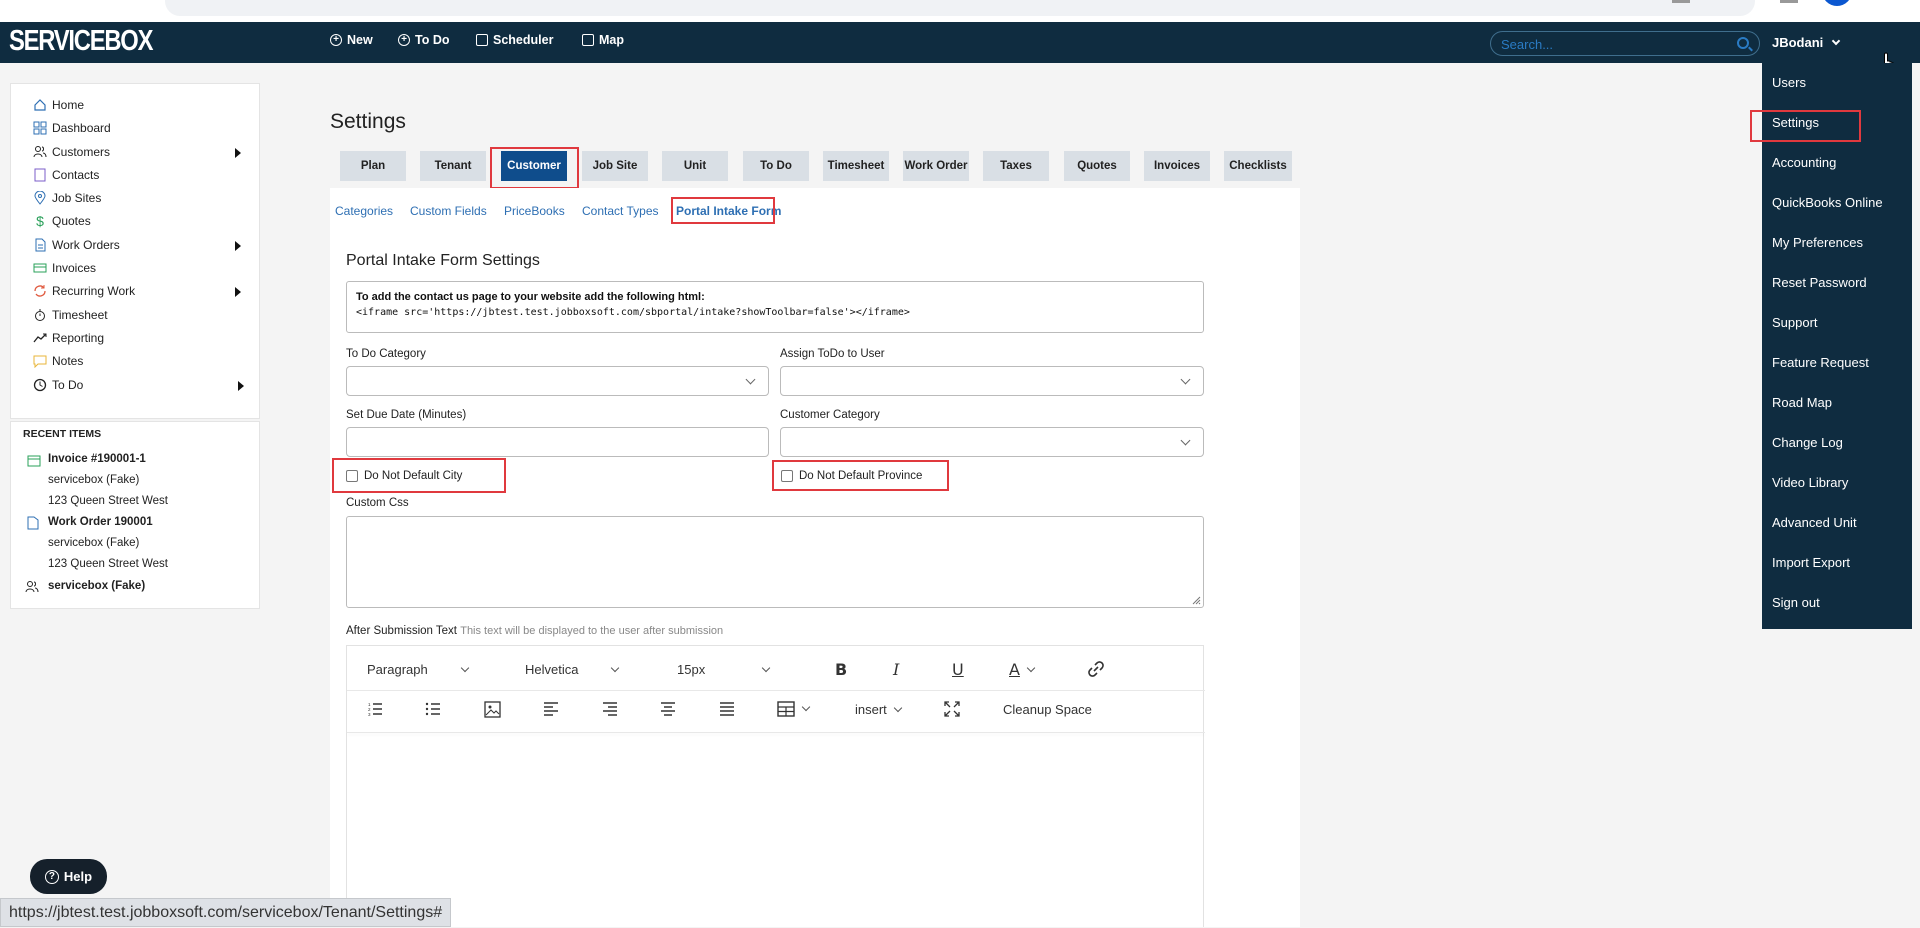  What do you see at coordinates (351, 40) in the screenshot?
I see `nav-new-button: + New` at bounding box center [351, 40].